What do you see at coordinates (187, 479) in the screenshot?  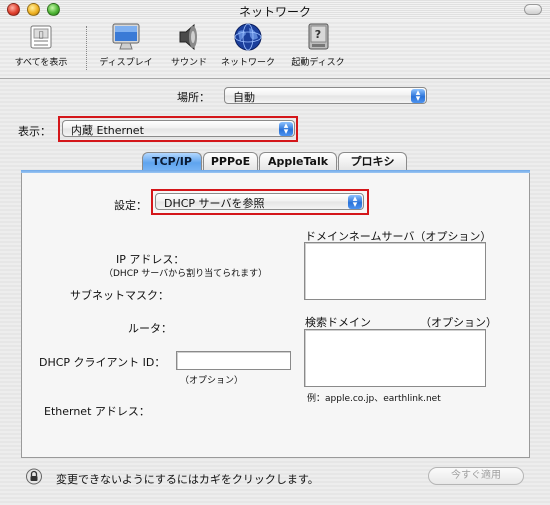 I see `lock-message: 変更できないようにするにはカギをクリックします。` at bounding box center [187, 479].